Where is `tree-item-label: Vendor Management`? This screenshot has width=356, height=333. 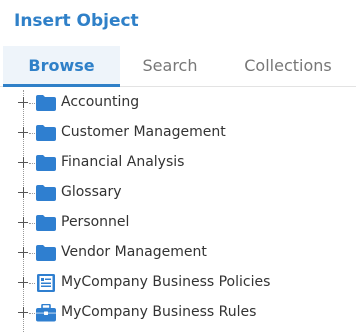 tree-item-label: Vendor Management is located at coordinates (134, 252).